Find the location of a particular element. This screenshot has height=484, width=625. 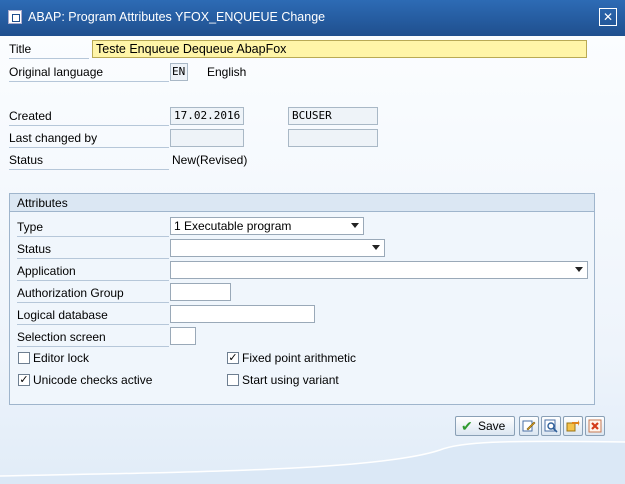

transfer-button is located at coordinates (573, 426).